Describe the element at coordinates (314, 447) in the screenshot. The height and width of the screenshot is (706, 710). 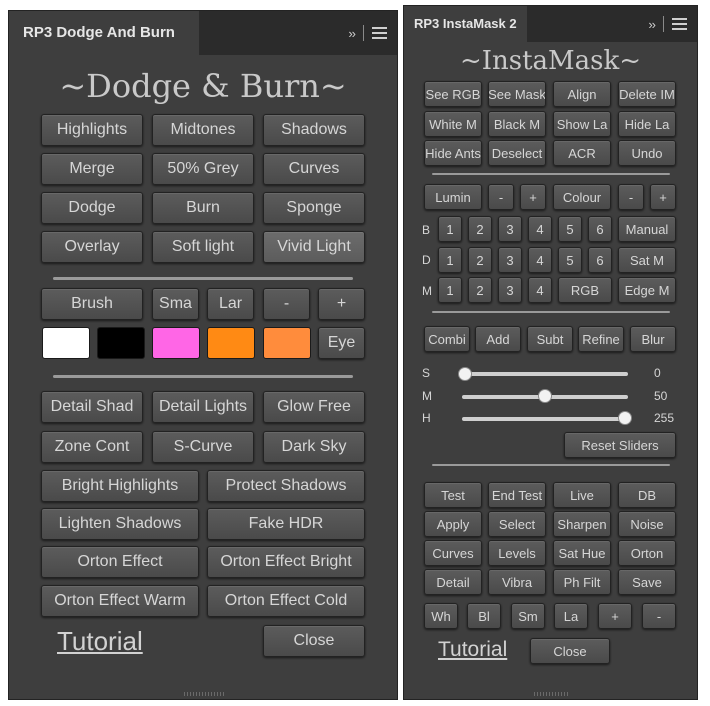
I see `dark-sky-button: Dark Sky` at that location.